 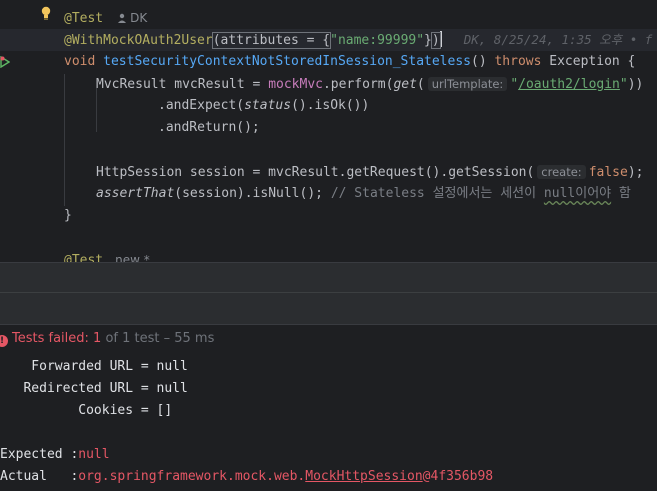 What do you see at coordinates (328, 18) in the screenshot?
I see `code-line: @Test DK` at bounding box center [328, 18].